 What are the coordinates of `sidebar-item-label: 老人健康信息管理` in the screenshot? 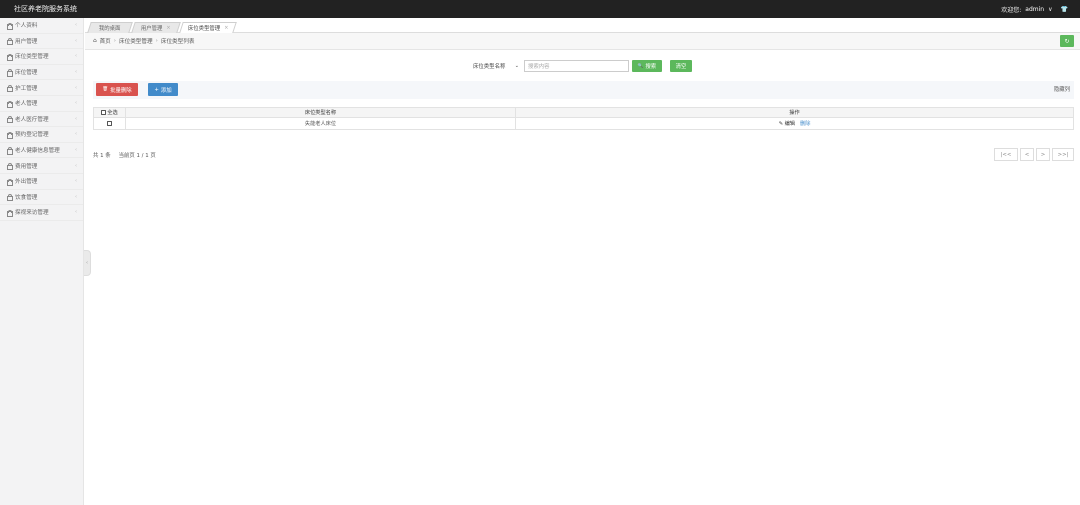 It's located at (37, 151).